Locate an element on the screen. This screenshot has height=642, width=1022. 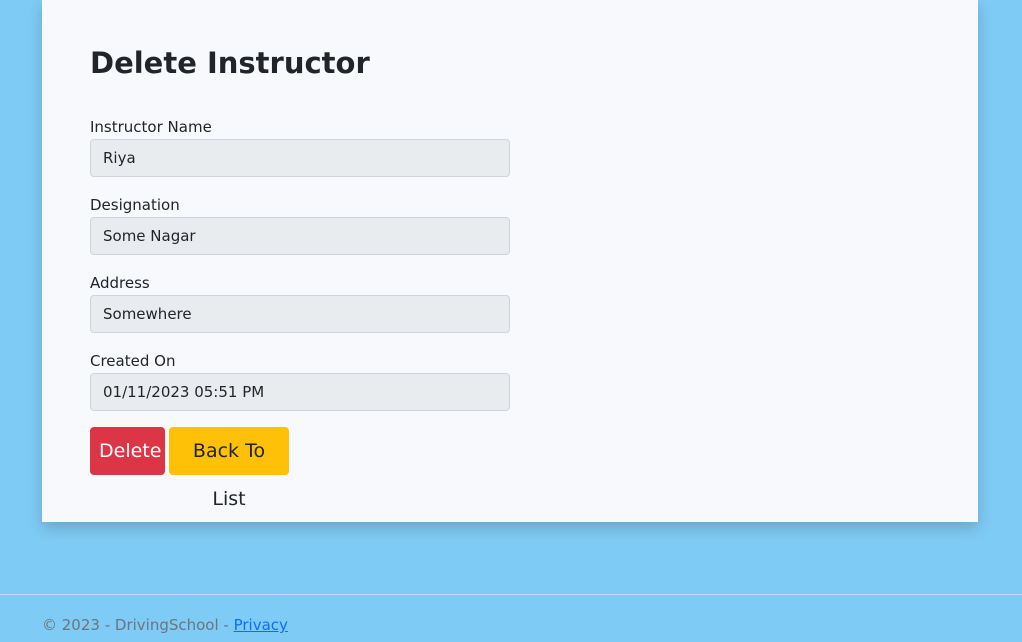
created-on-field is located at coordinates (300, 392).